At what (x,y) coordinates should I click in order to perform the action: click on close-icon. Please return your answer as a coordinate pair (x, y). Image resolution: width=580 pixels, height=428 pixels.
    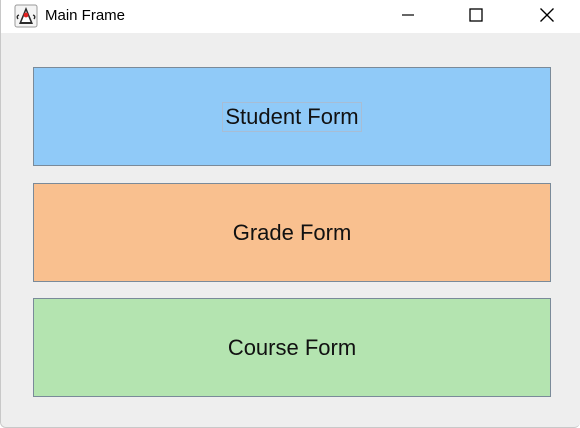
    Looking at the image, I should click on (547, 15).